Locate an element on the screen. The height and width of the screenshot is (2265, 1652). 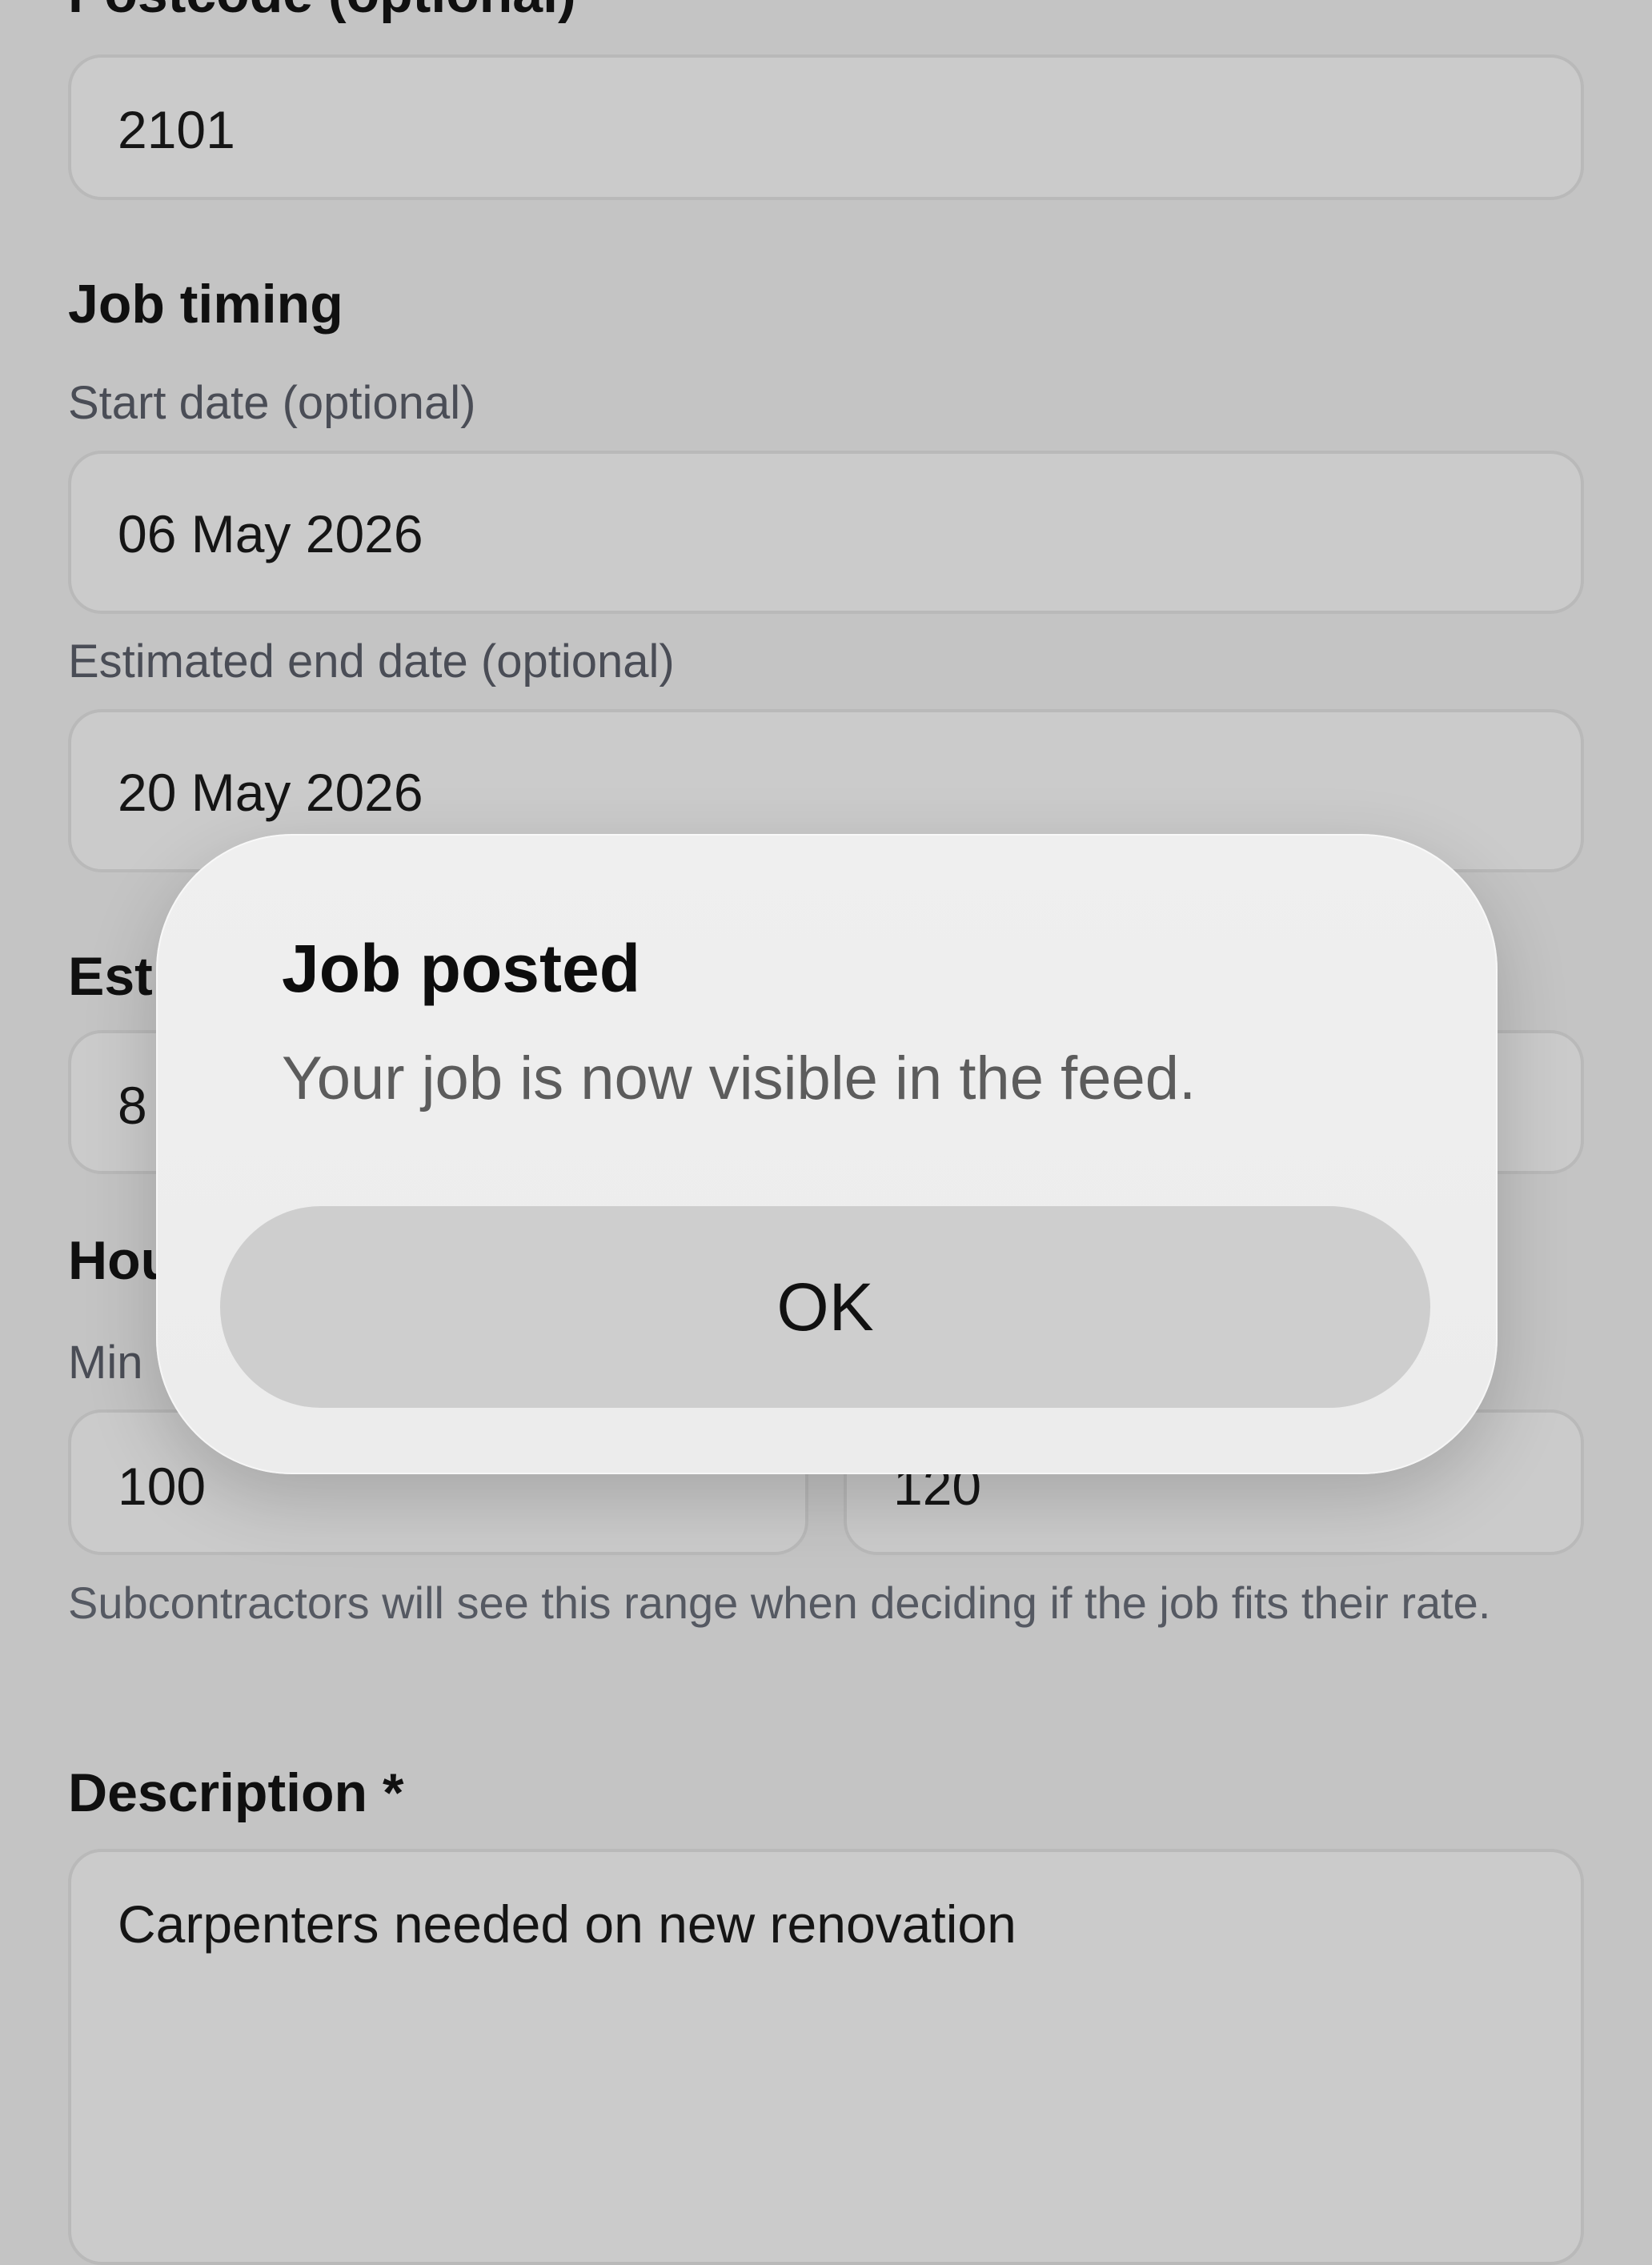
ok-button: OK is located at coordinates (825, 1307).